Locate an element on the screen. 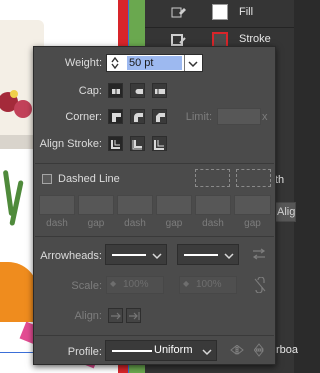 The width and height of the screenshot is (320, 373). profile-select: Uniform is located at coordinates (161, 350).